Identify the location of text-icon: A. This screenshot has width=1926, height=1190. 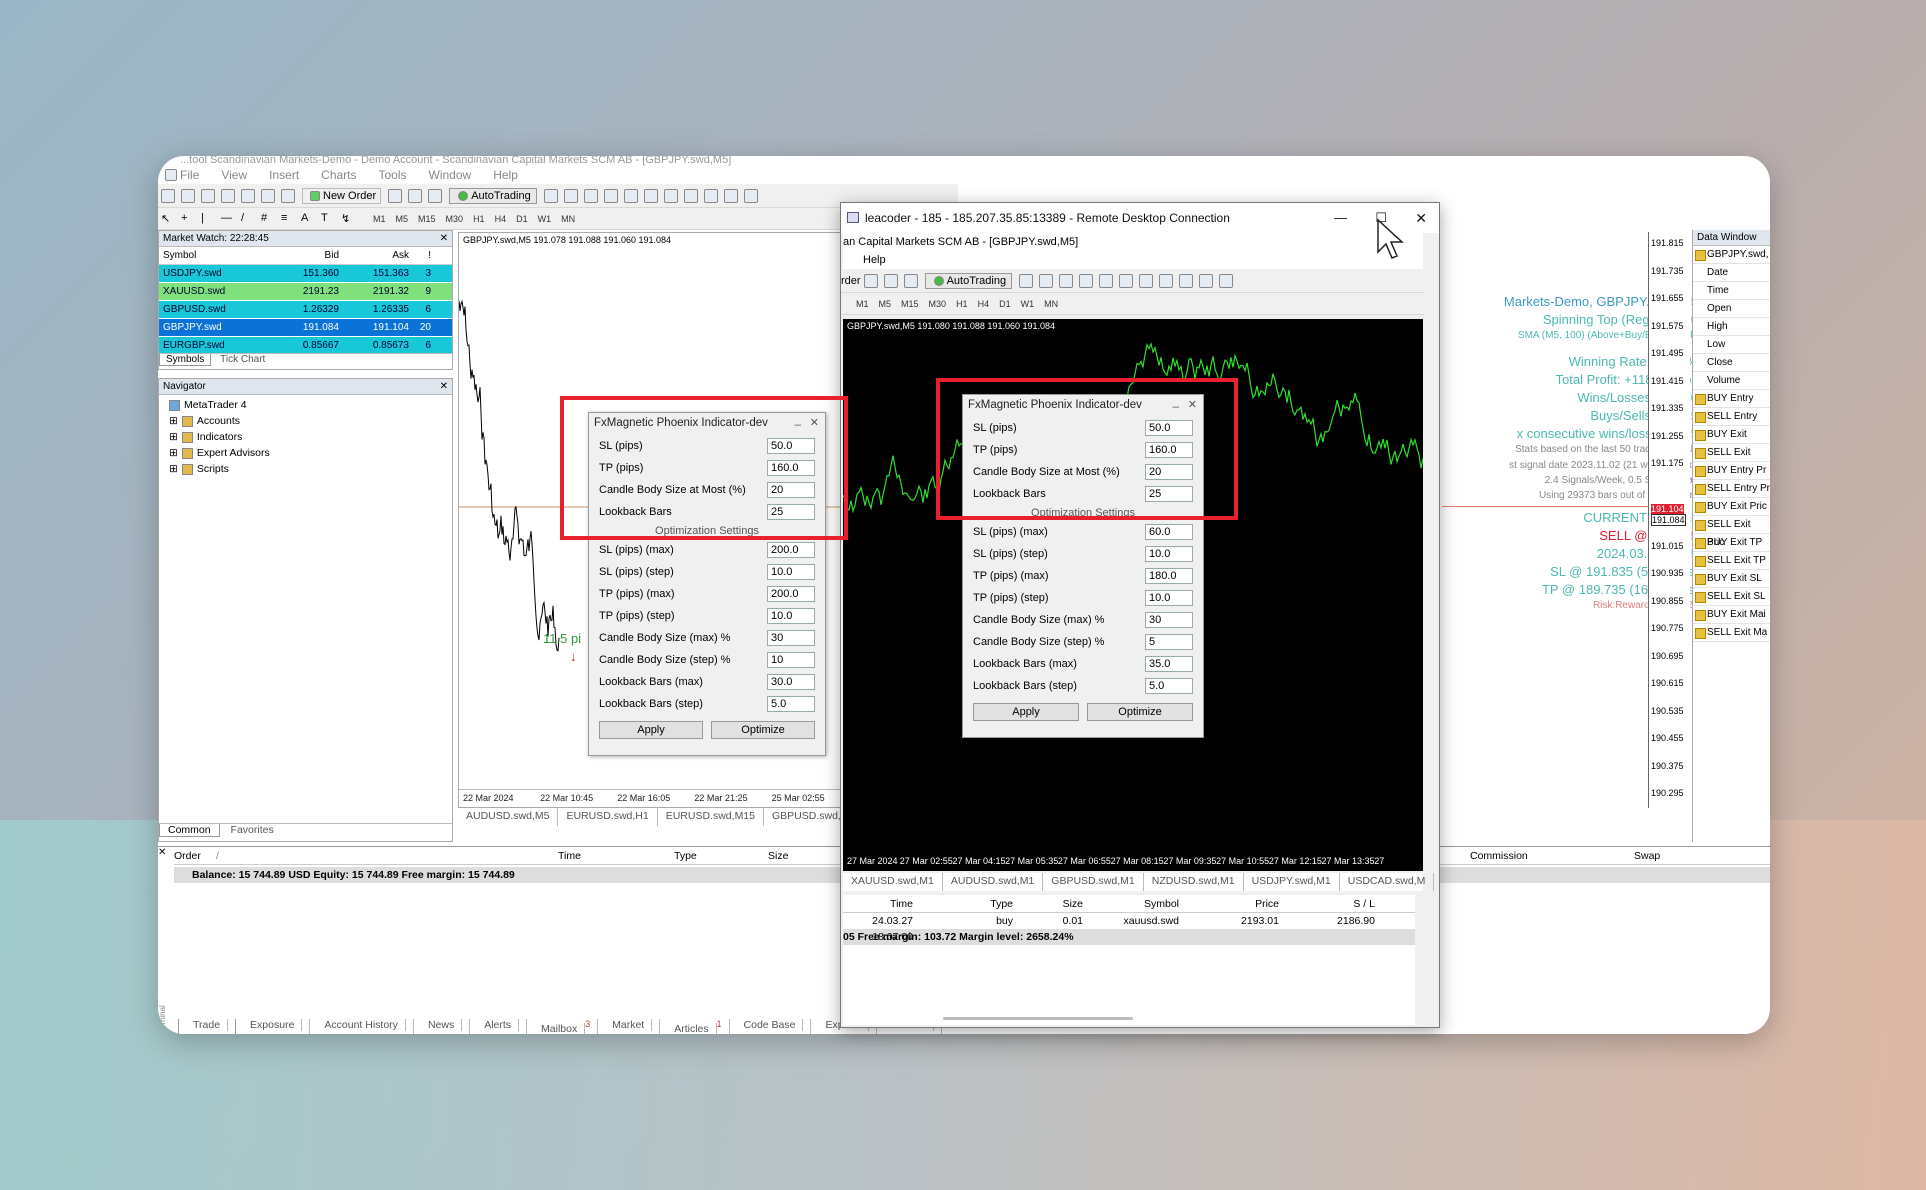
(308, 219).